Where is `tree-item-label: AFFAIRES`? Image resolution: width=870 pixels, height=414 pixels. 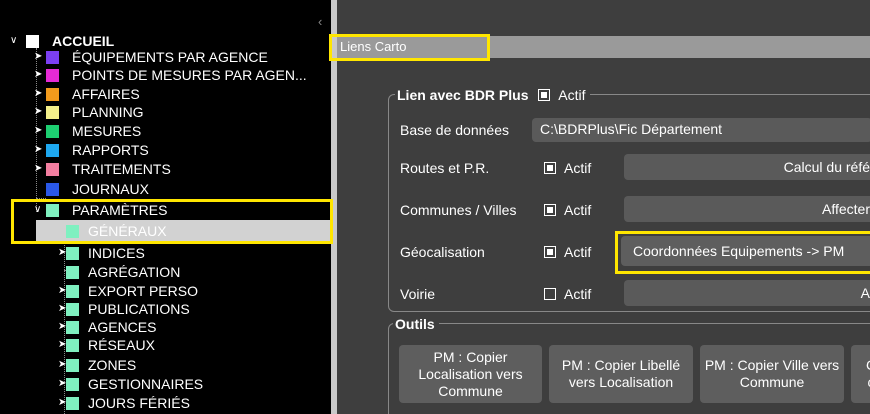 tree-item-label: AFFAIRES is located at coordinates (106, 94).